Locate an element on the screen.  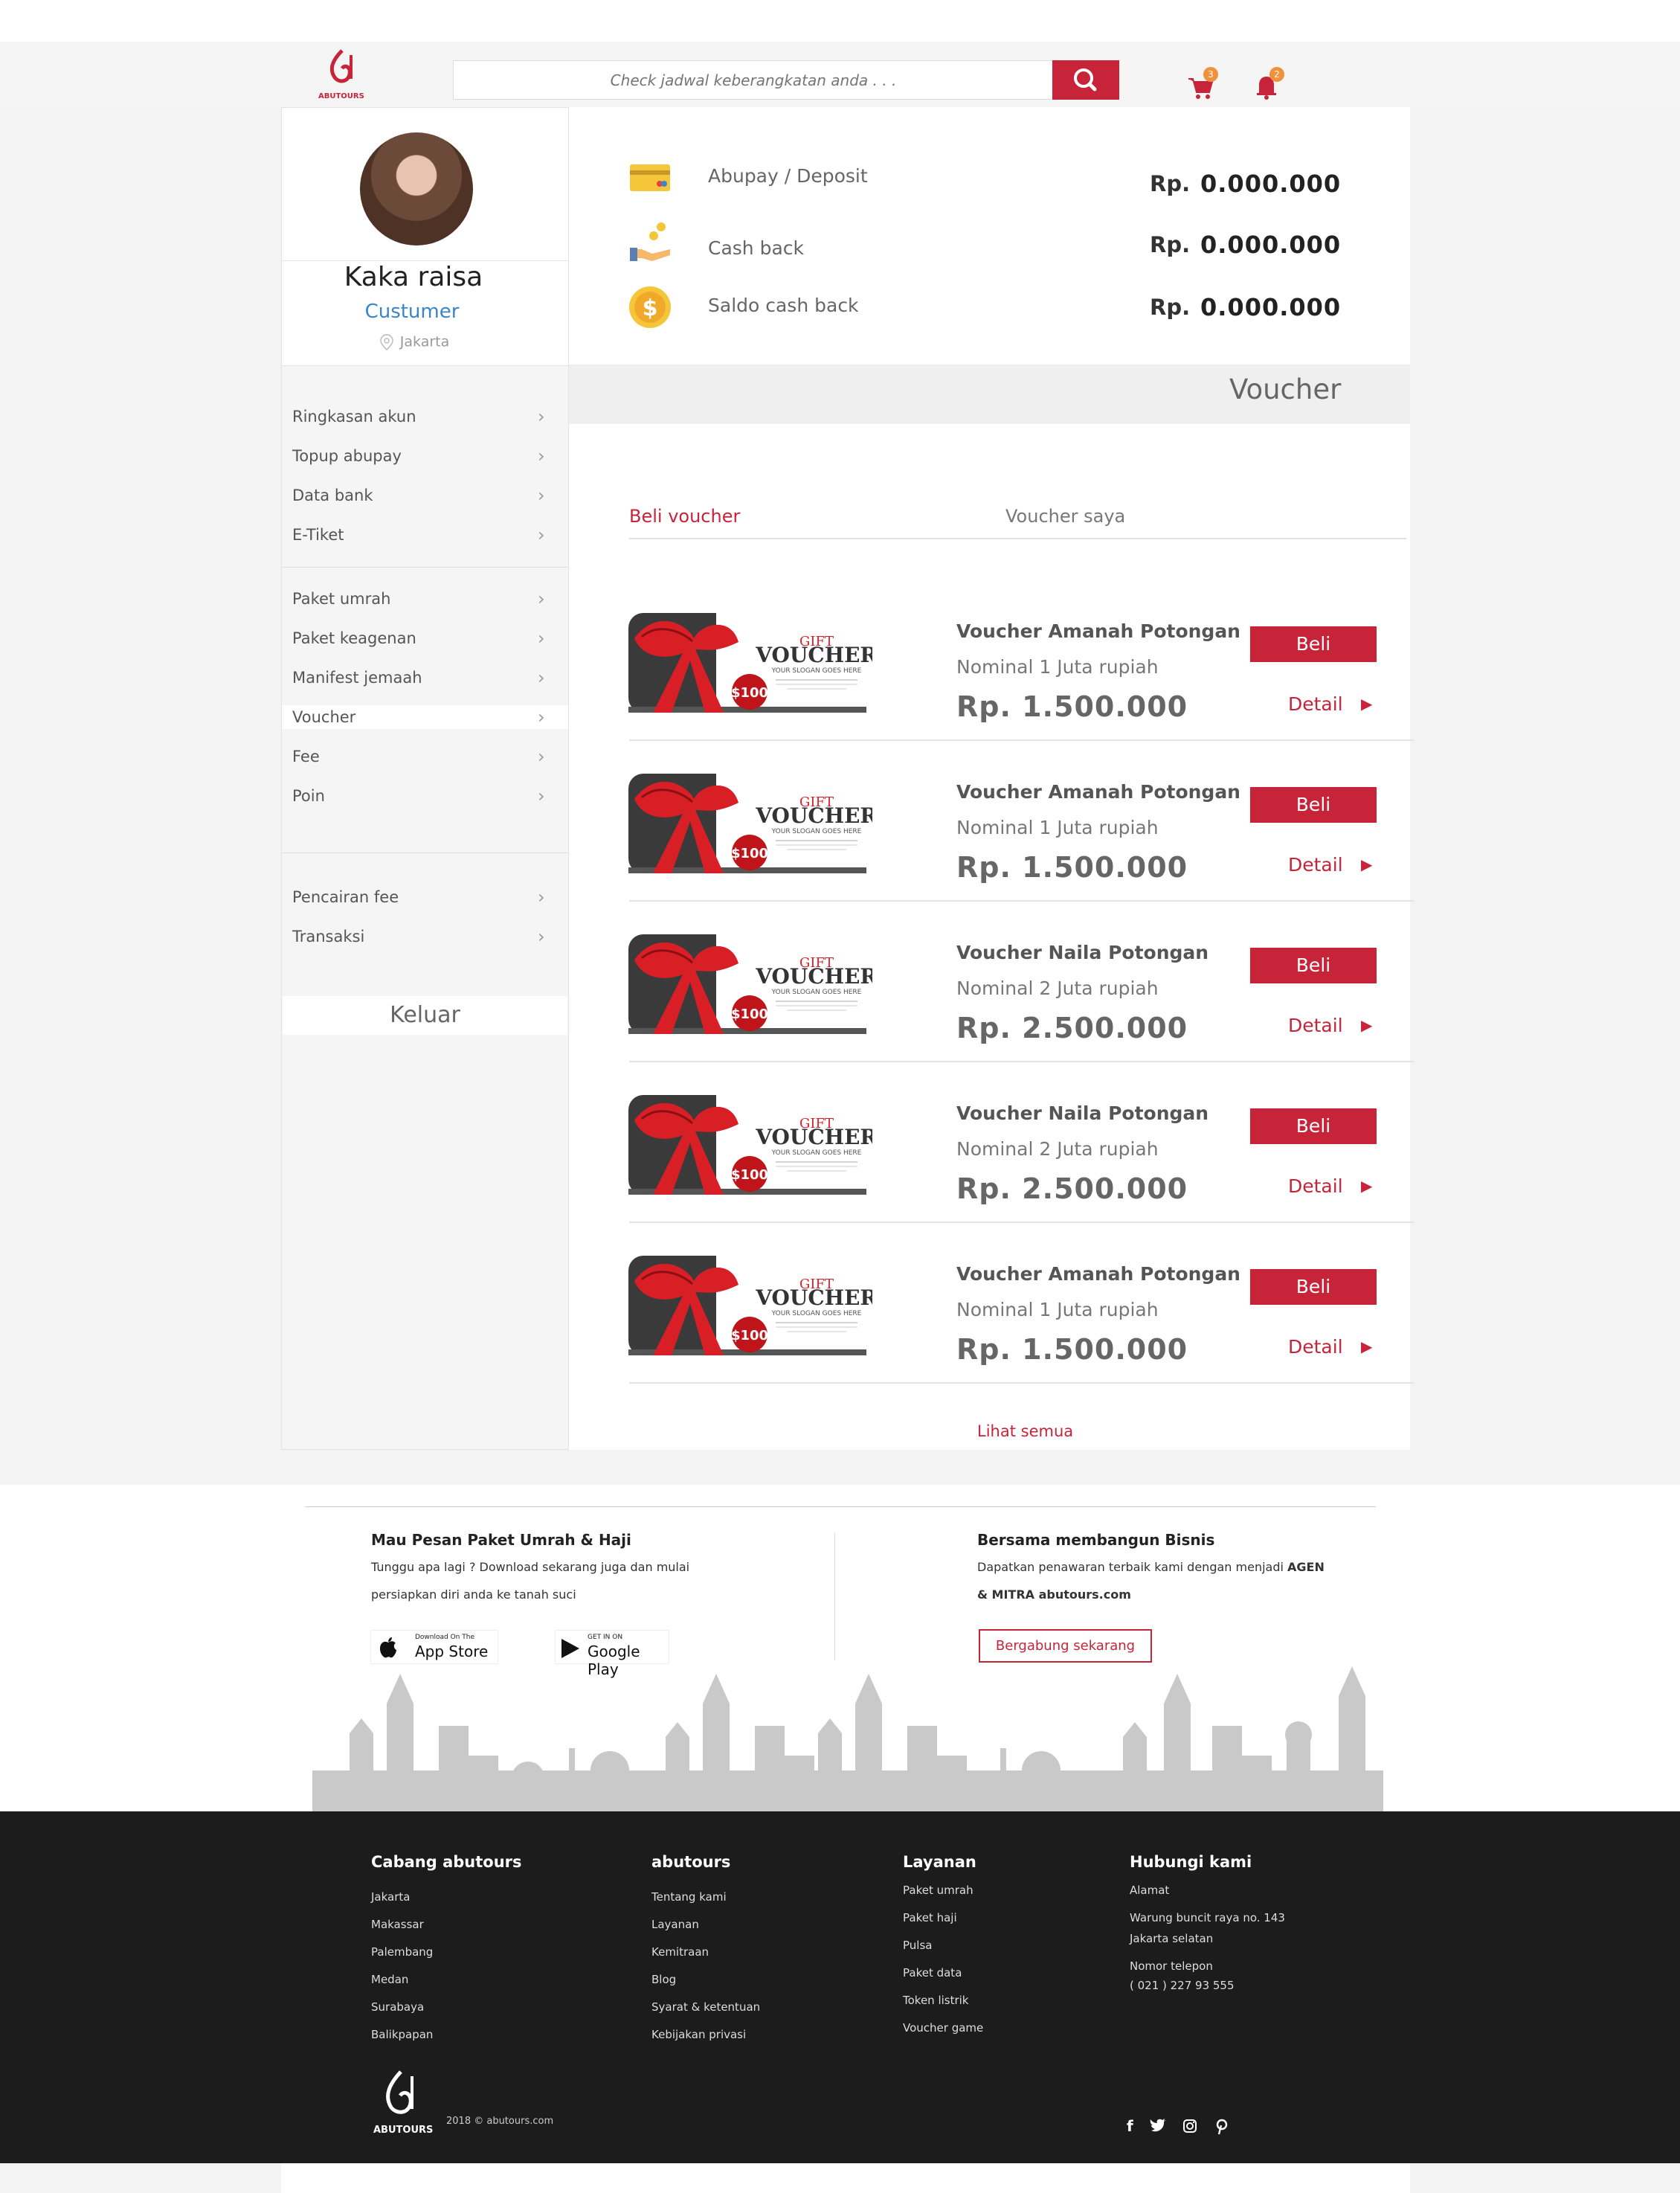
sidebar-item-data-bank: Data bank › is located at coordinates (425, 495).